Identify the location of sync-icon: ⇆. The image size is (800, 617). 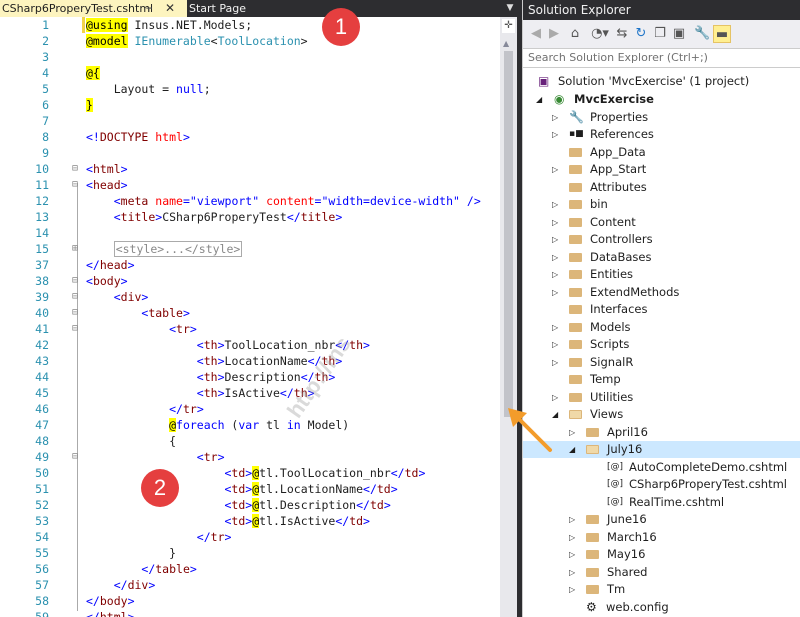
(622, 34).